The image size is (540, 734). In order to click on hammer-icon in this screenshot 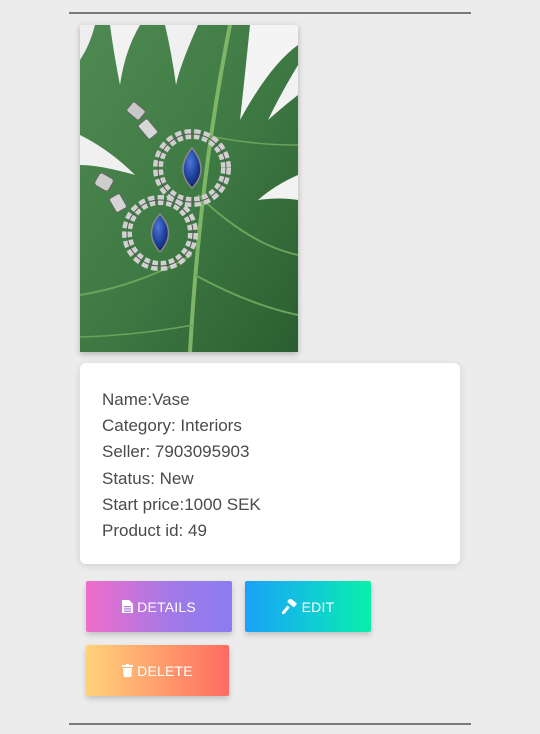, I will do `click(289, 606)`.